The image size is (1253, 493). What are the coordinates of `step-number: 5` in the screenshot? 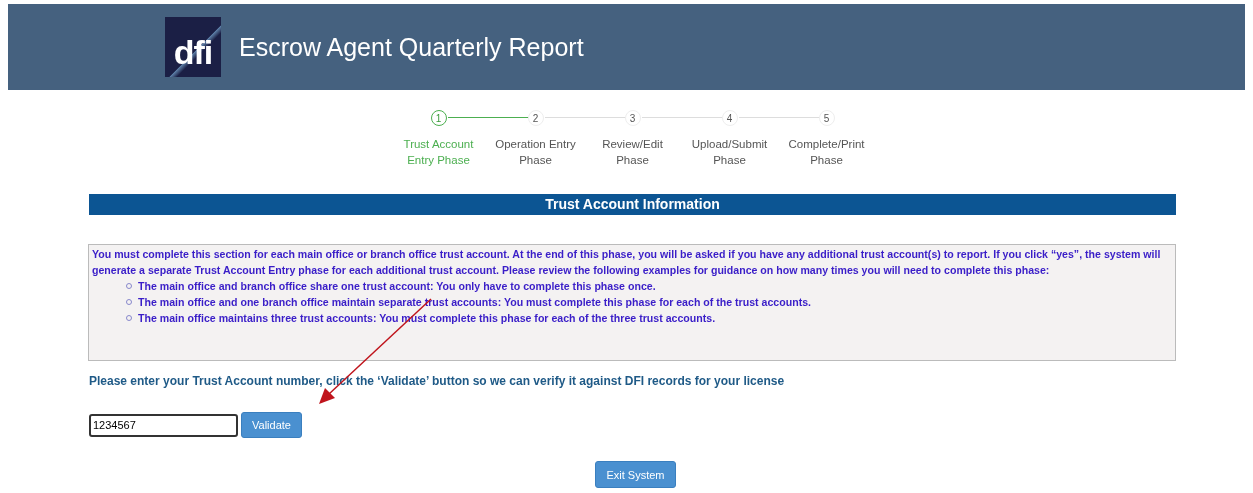 It's located at (826, 118).